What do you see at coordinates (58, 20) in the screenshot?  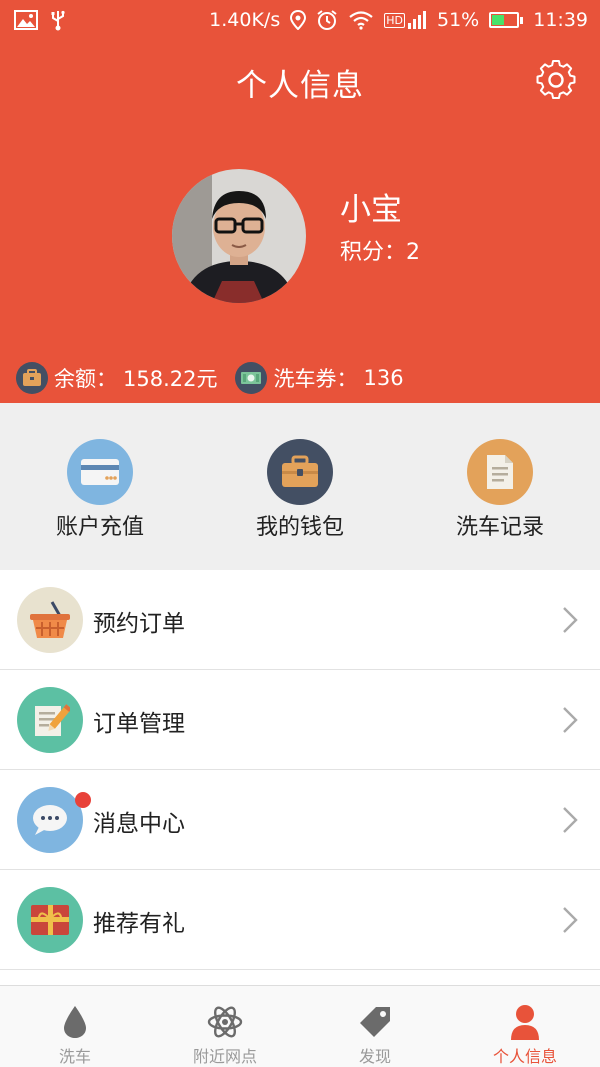 I see `usb-icon` at bounding box center [58, 20].